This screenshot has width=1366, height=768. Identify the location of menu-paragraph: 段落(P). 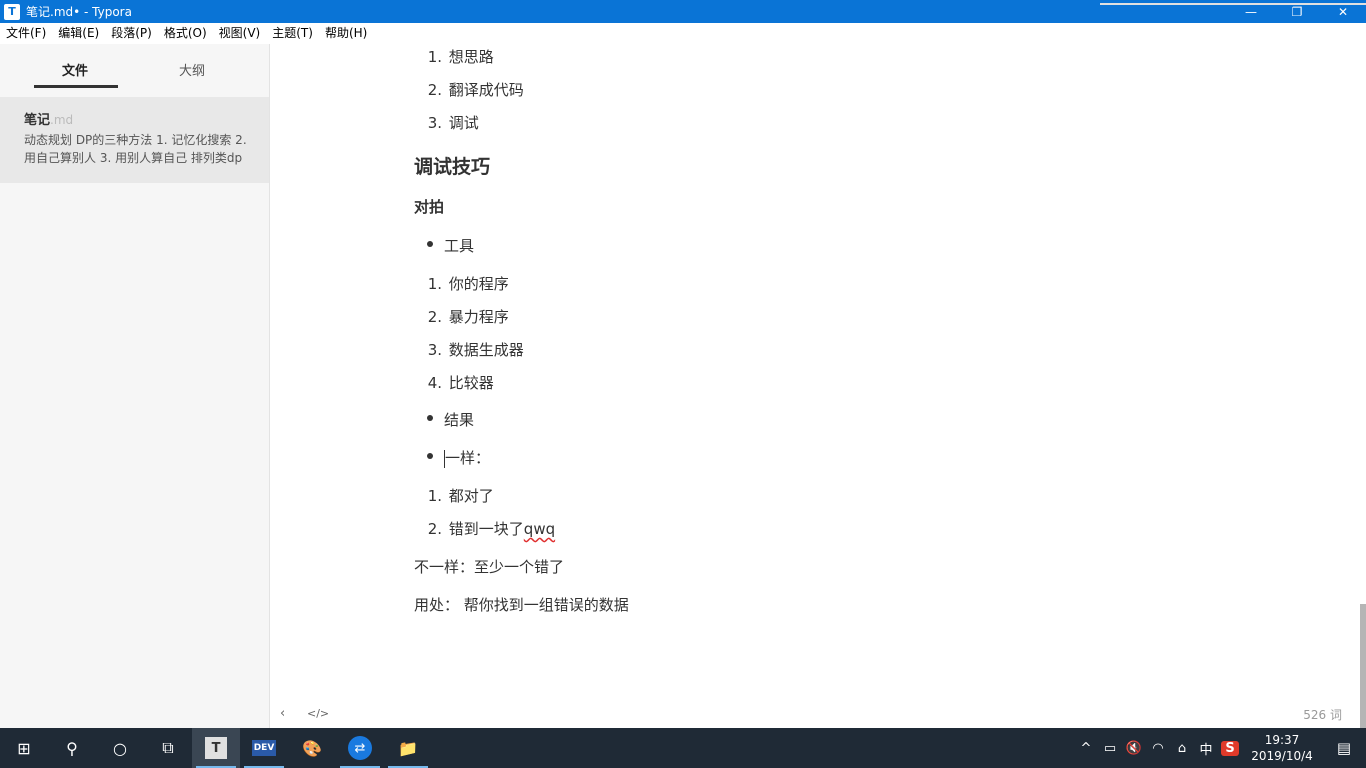
(131, 33).